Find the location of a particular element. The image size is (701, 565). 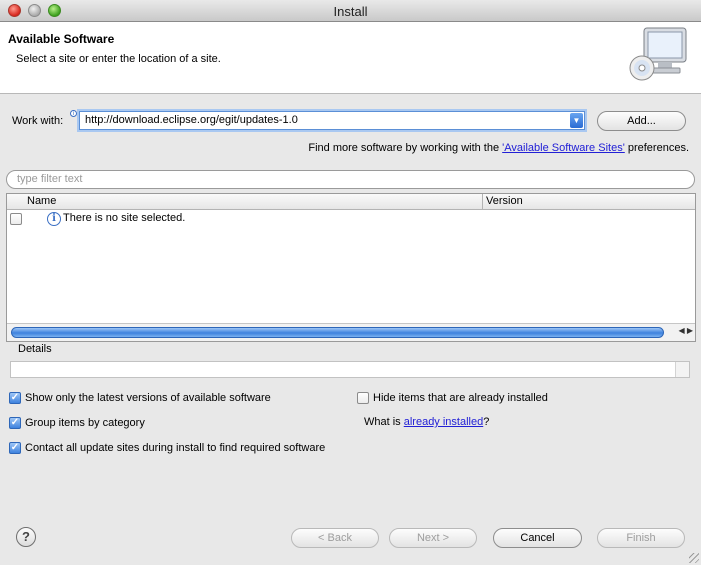

window-title: Install is located at coordinates (350, 11).